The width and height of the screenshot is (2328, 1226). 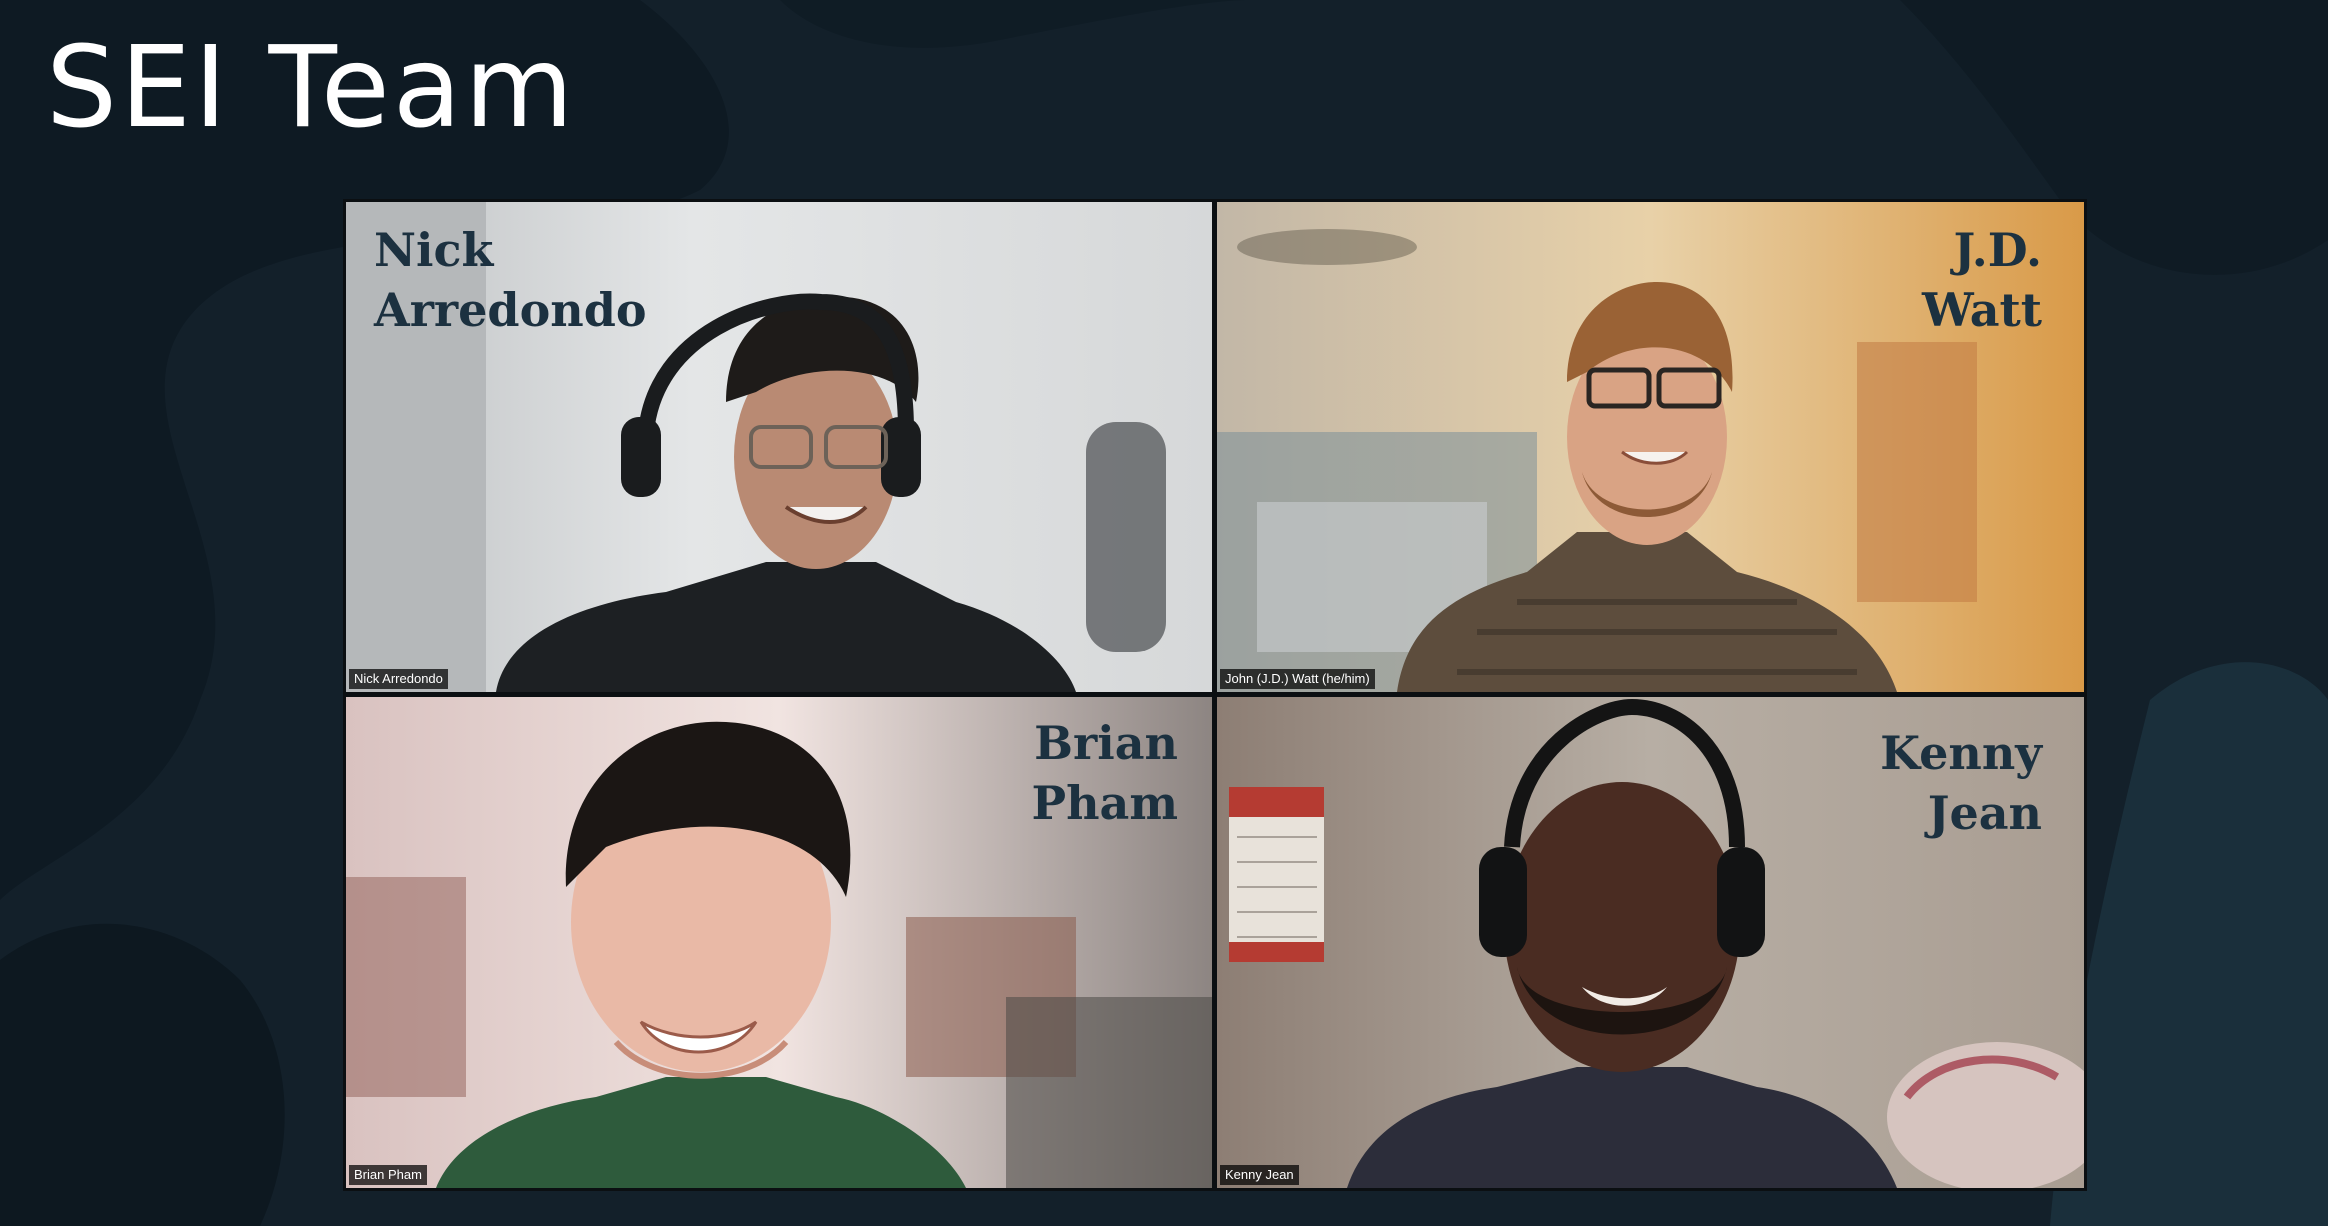 What do you see at coordinates (1297, 679) in the screenshot?
I see `participant-name-label: John (J.D.) Watt (he/him)` at bounding box center [1297, 679].